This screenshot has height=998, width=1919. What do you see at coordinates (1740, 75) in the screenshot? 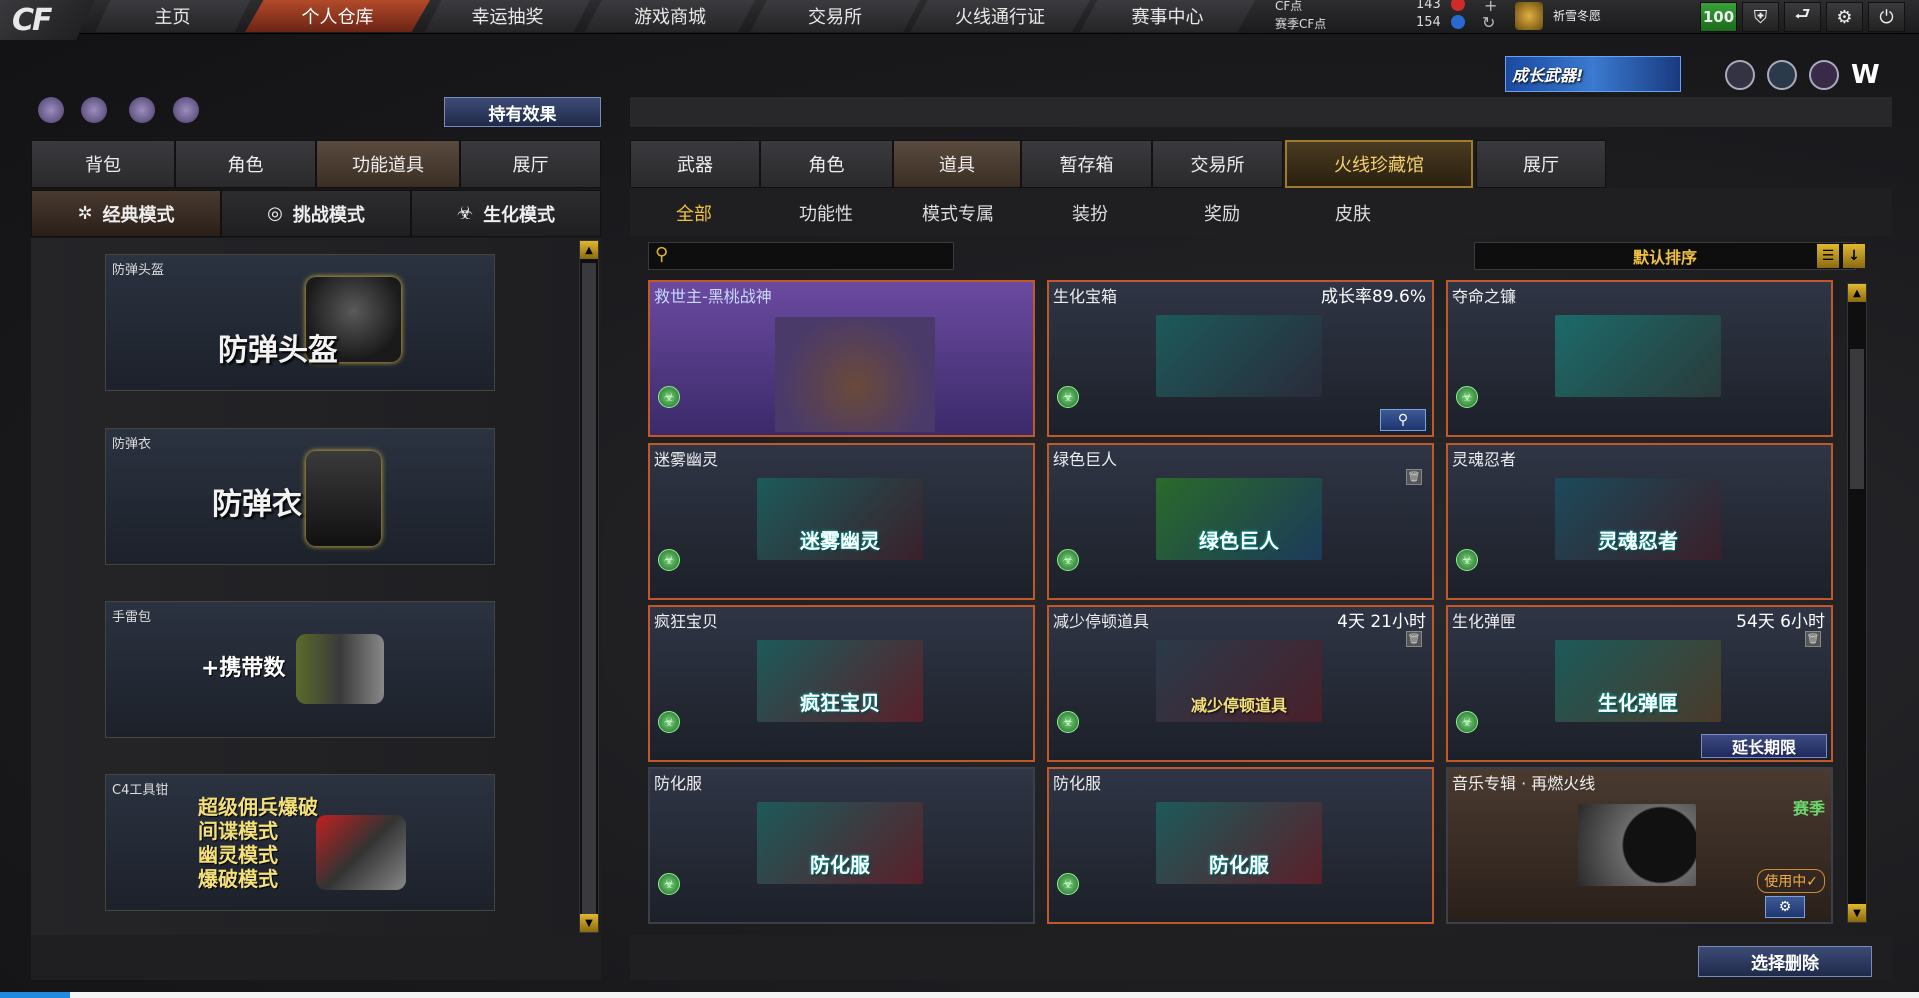
I see `badge-v-icon` at bounding box center [1740, 75].